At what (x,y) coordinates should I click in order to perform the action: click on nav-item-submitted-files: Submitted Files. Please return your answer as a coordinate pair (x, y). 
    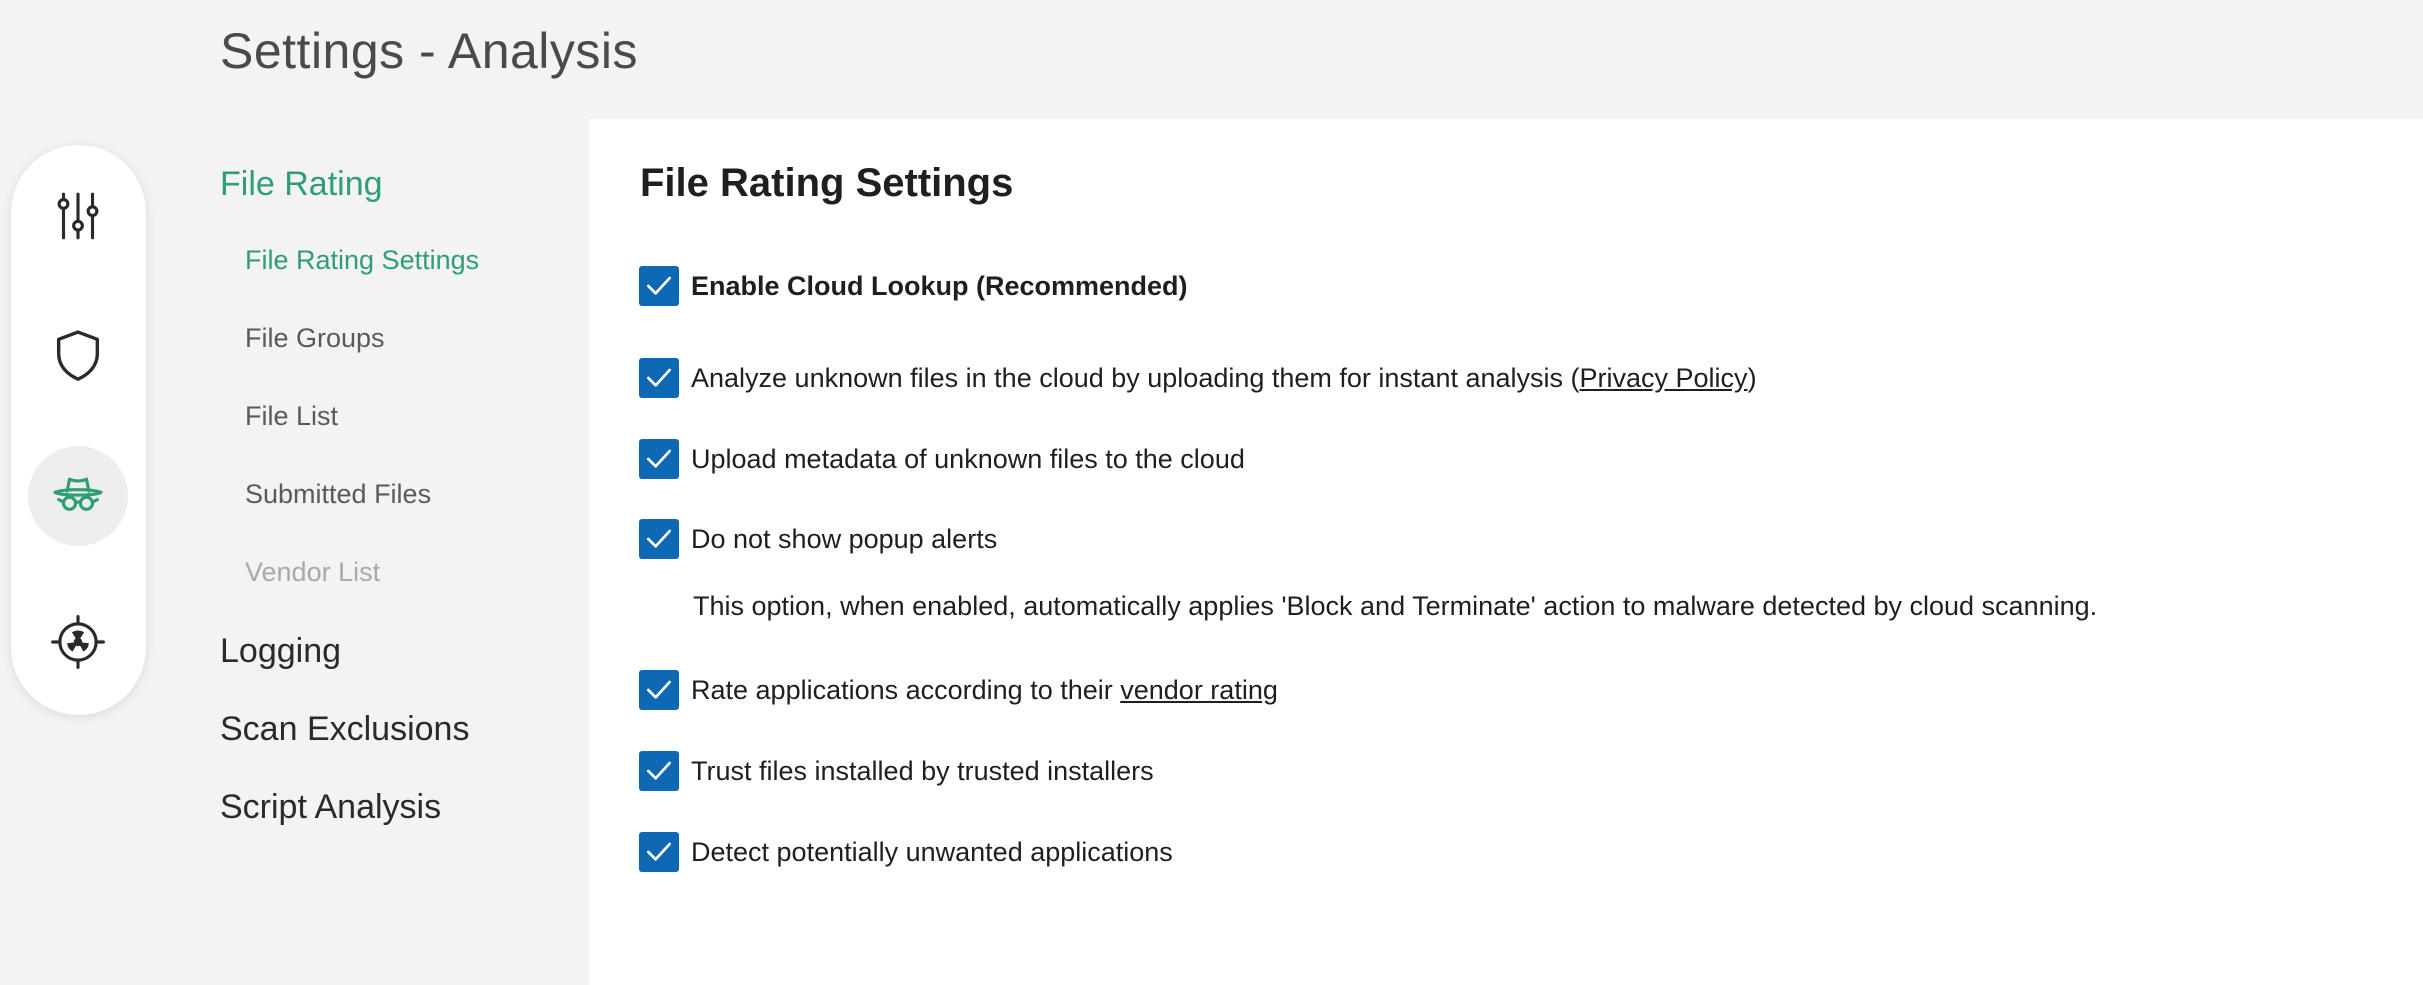
    Looking at the image, I should click on (338, 494).